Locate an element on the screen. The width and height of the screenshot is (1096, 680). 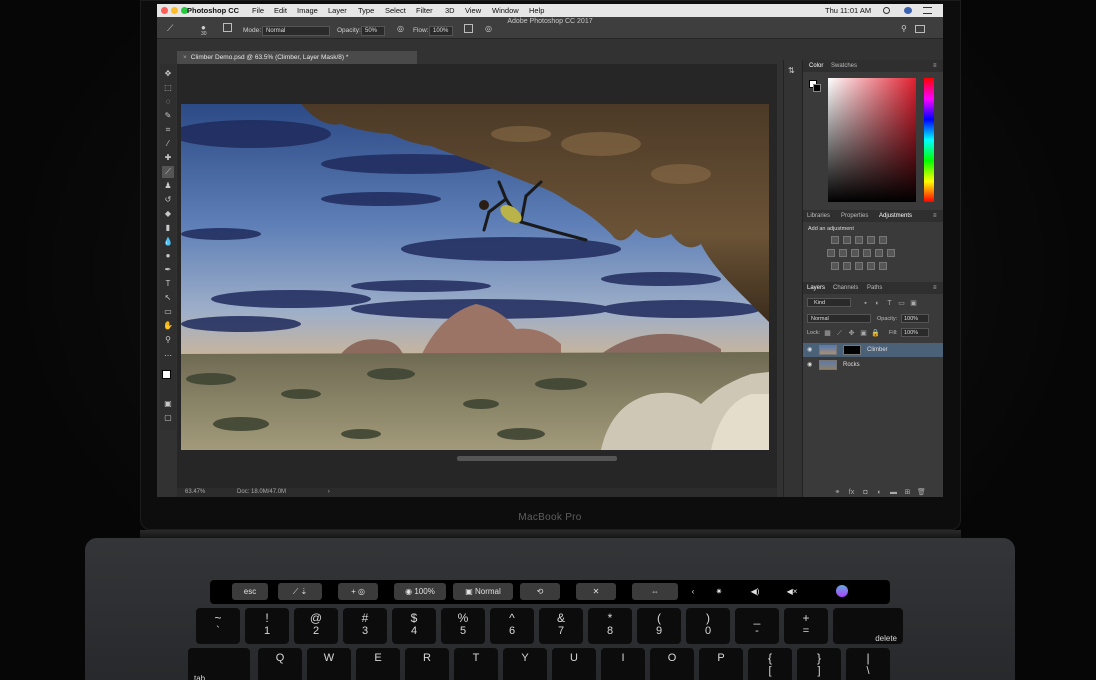
path-select-tool-icon: ↖ is located at coordinates (168, 298).